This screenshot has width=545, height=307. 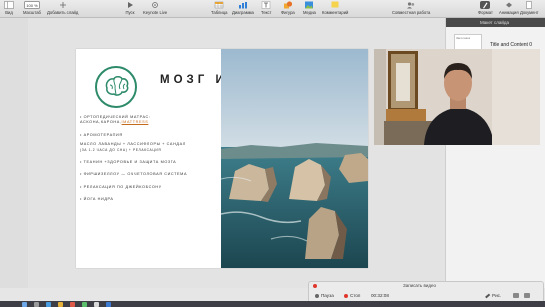 What do you see at coordinates (72, 304) in the screenshot?
I see `calendar-dock-icon` at bounding box center [72, 304].